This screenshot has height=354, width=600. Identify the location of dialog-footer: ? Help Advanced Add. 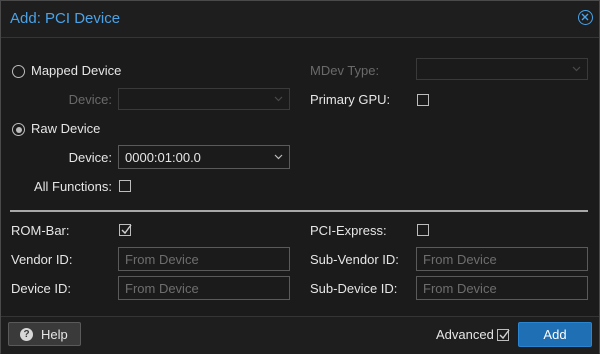
(300, 335).